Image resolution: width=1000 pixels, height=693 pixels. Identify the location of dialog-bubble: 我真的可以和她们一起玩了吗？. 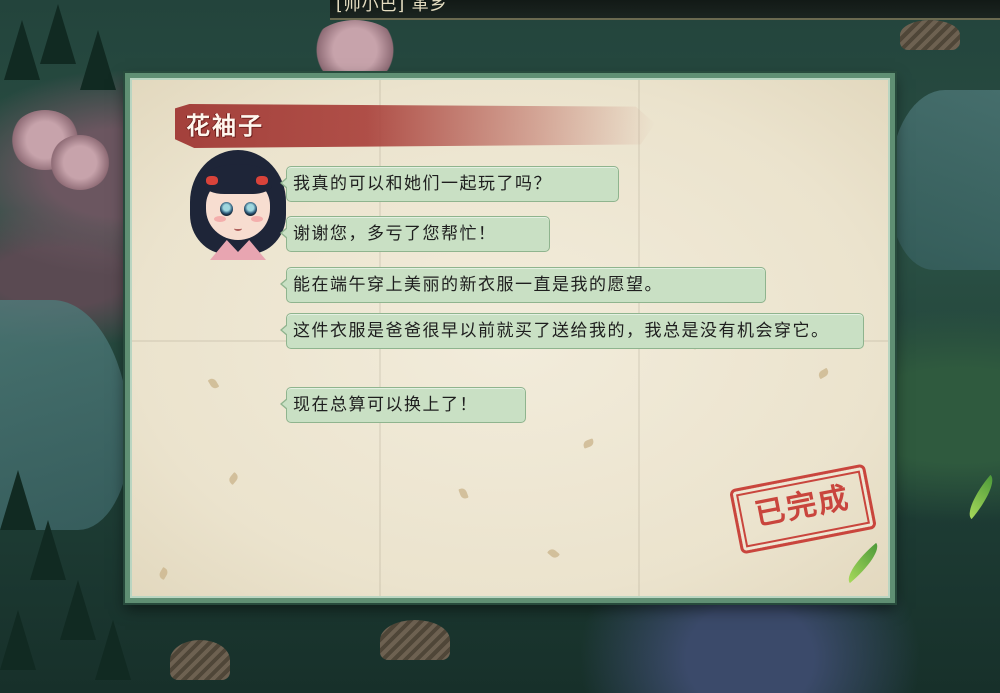
(449, 184).